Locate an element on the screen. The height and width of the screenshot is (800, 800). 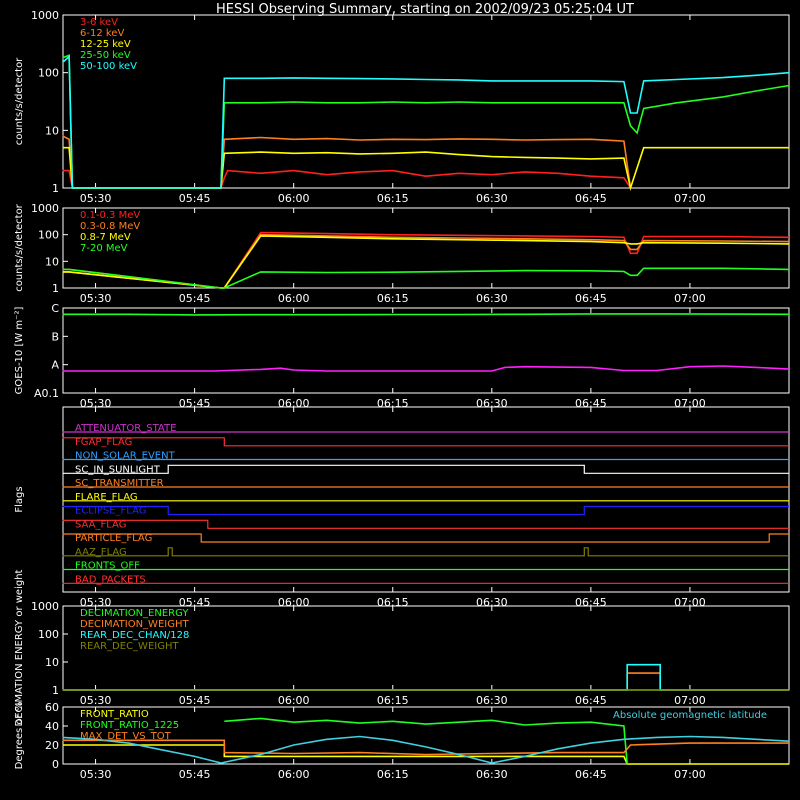
legend-entry: 25-50 keV is located at coordinates (105, 55).